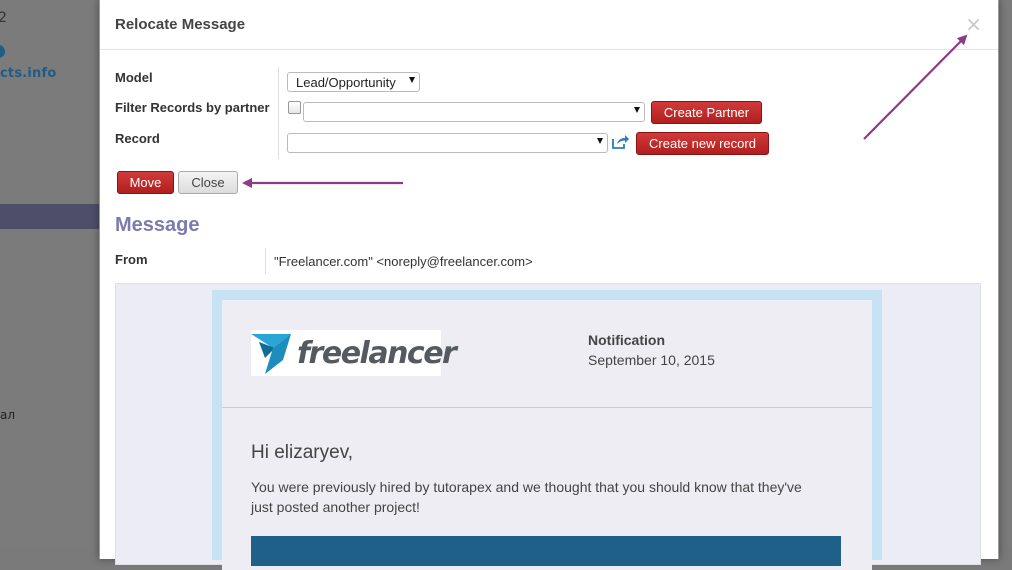 This screenshot has height=570, width=1012. I want to click on background-active-menu-item, so click(49, 216).